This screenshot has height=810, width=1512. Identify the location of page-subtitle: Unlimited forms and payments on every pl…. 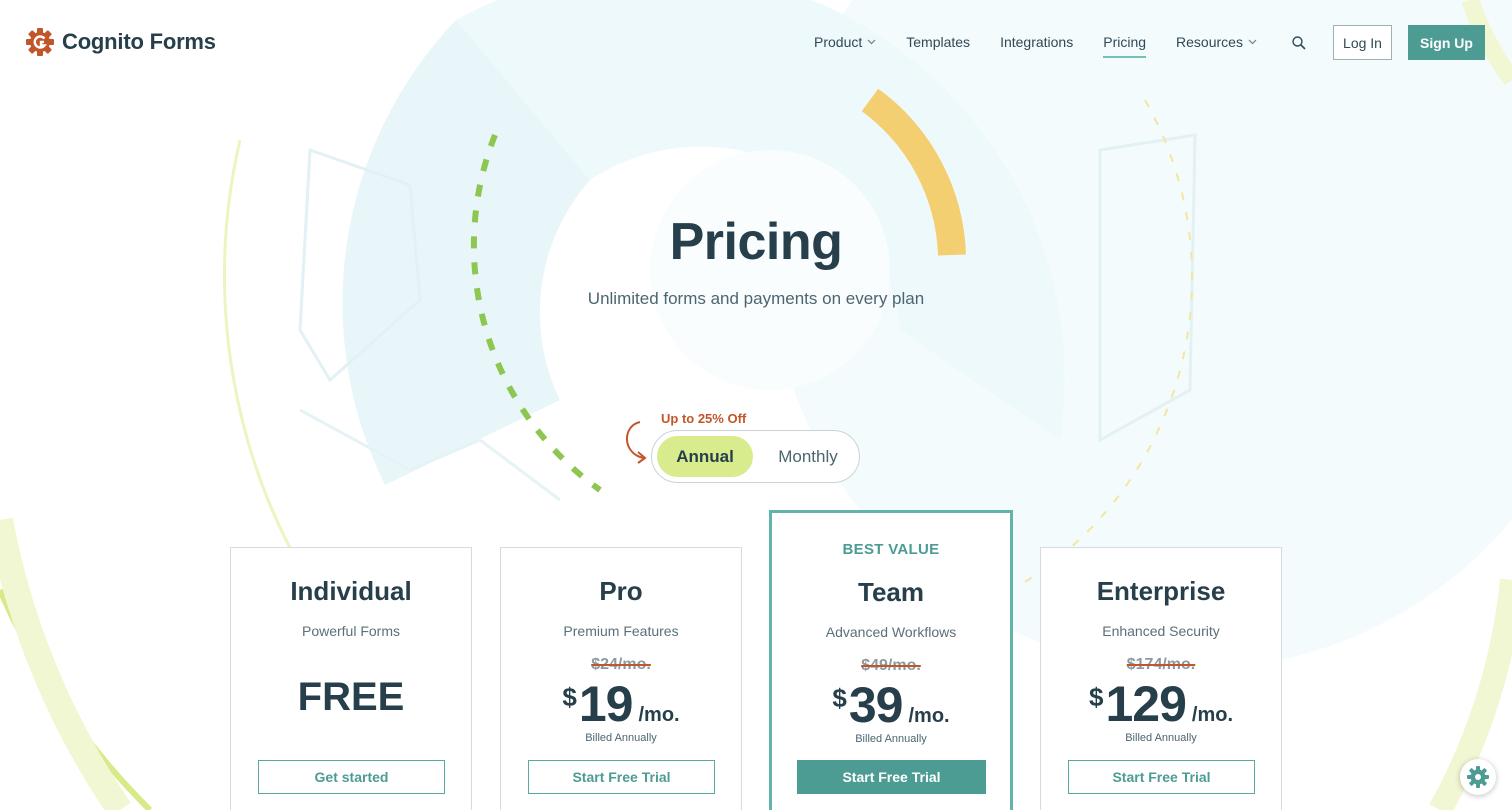
(756, 298).